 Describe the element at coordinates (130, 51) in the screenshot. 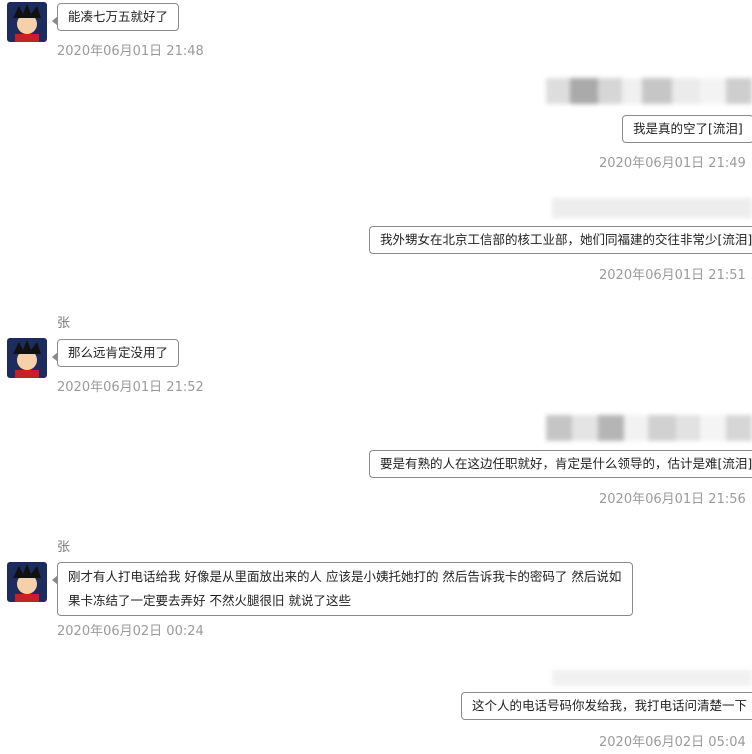

I see `message-timestamp: 2020年06月01日 21:48` at that location.